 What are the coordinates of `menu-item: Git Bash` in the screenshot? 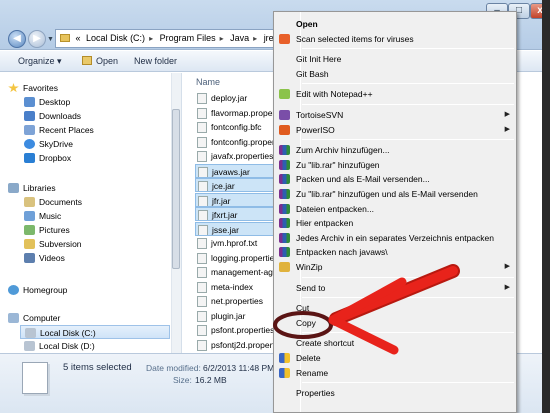 It's located at (395, 74).